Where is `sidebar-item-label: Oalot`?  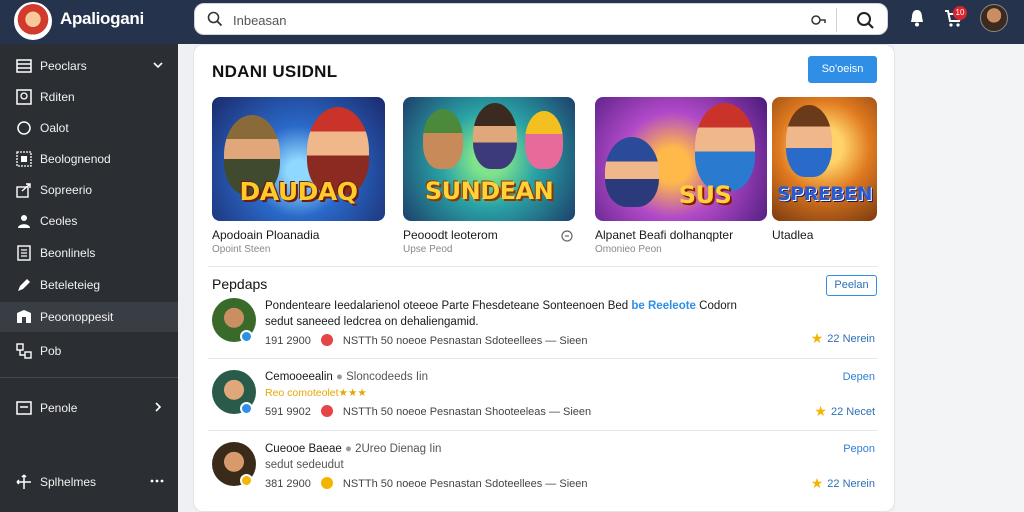 sidebar-item-label: Oalot is located at coordinates (54, 128).